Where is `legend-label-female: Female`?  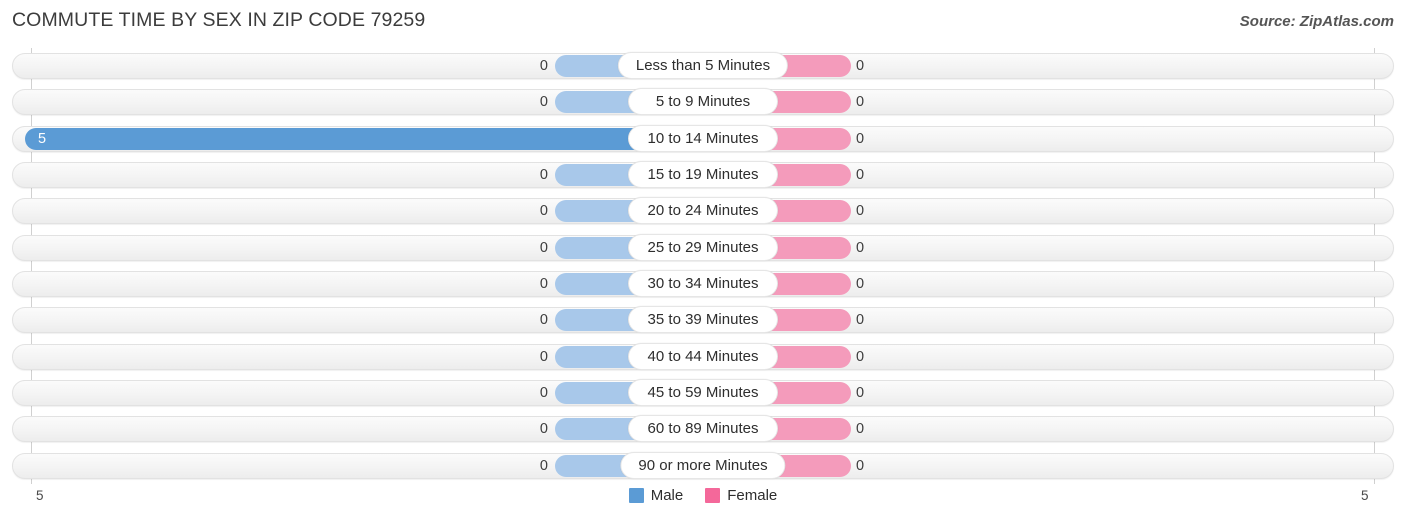 legend-label-female: Female is located at coordinates (752, 495).